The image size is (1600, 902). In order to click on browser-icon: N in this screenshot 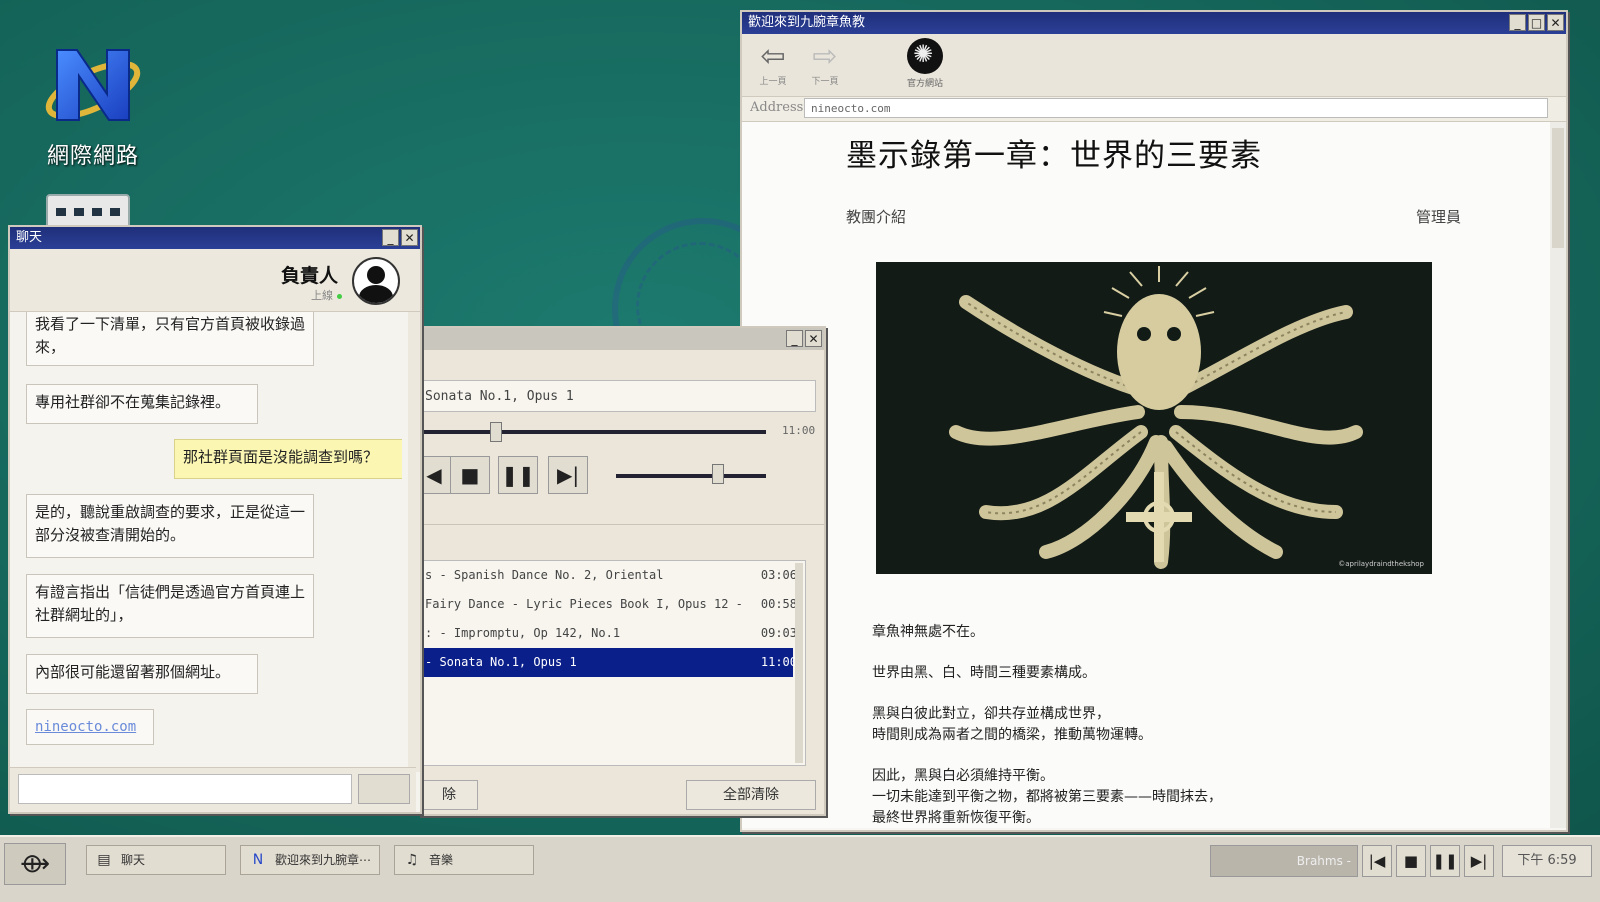, I will do `click(258, 860)`.